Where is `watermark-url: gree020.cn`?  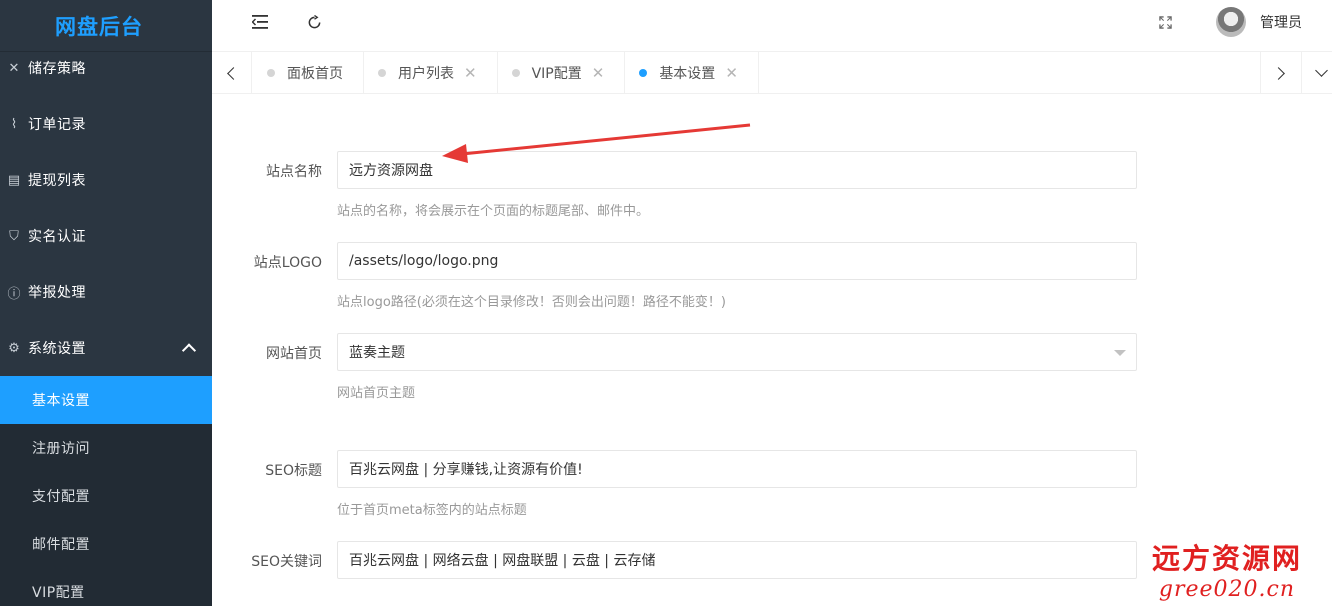 watermark-url: gree020.cn is located at coordinates (1227, 589).